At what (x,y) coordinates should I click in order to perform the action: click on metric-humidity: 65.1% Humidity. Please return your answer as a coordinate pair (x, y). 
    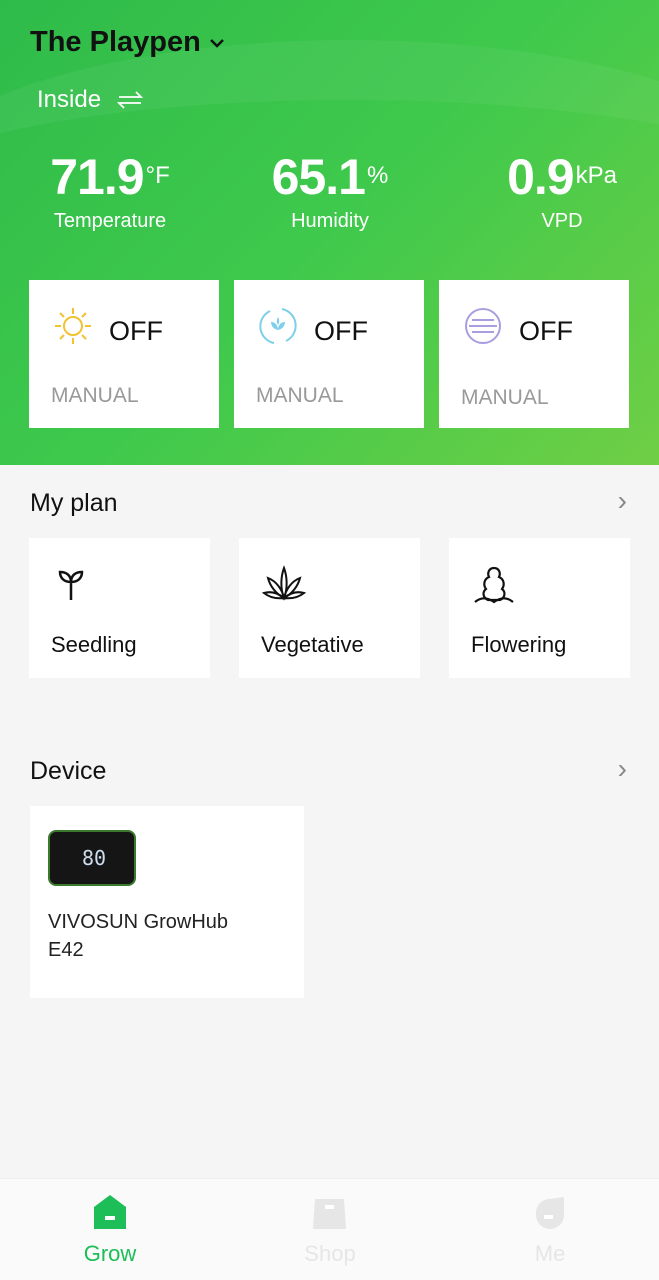
    Looking at the image, I should click on (330, 190).